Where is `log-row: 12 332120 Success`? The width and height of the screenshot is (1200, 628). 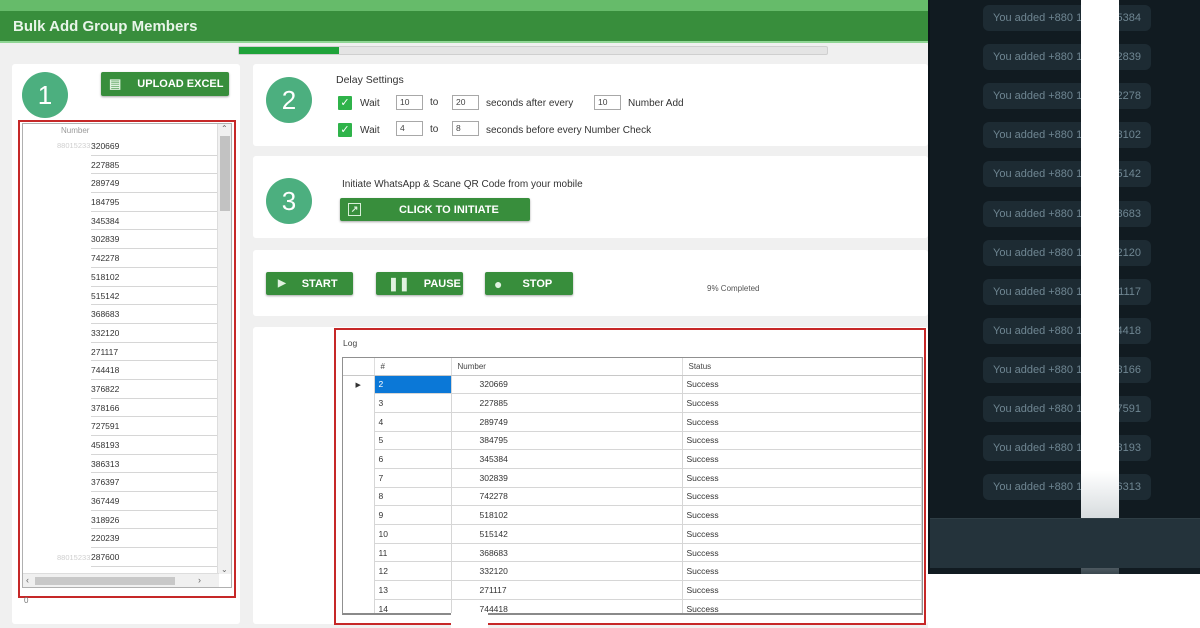 log-row: 12 332120 Success is located at coordinates (632, 571).